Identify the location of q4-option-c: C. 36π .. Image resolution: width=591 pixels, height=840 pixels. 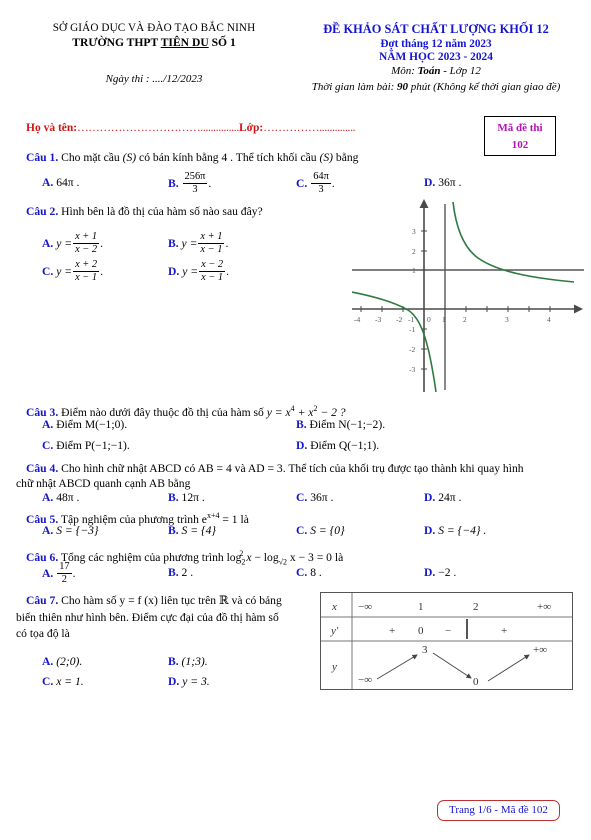
(314, 497).